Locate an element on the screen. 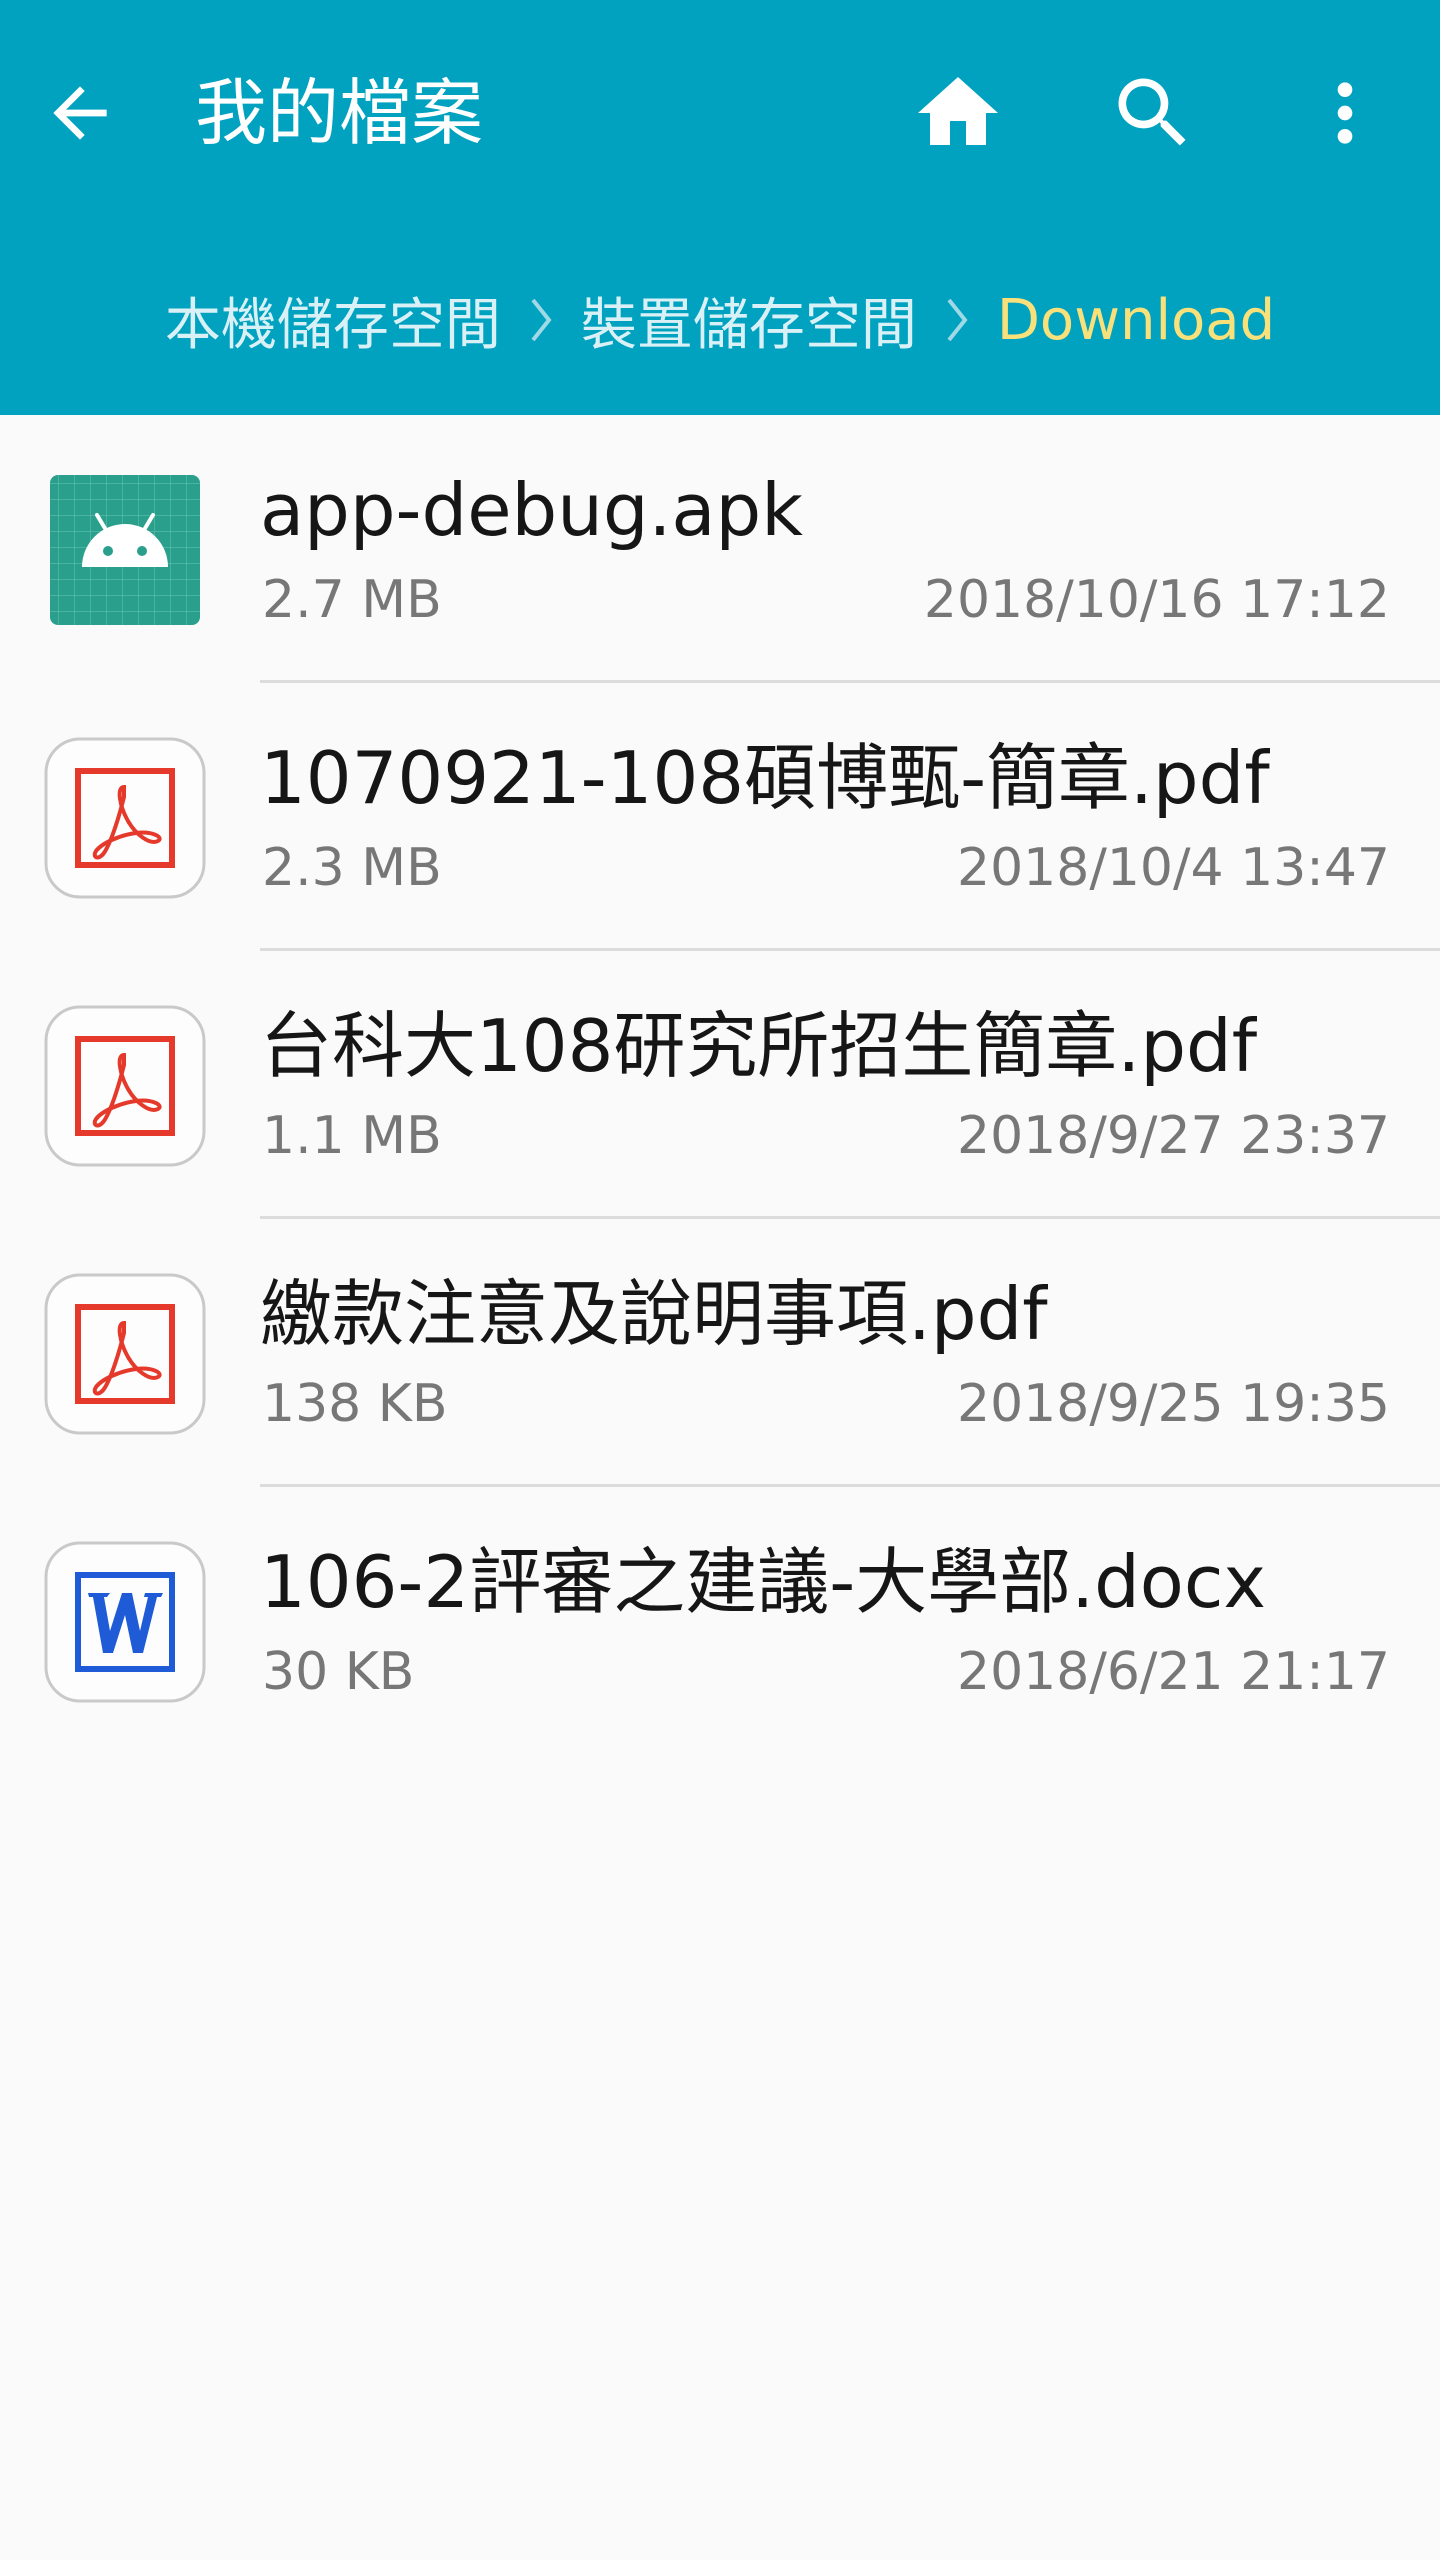 This screenshot has height=2560, width=1440. file-name: 1070921-108碩博甄-簡章.pdf is located at coordinates (765, 778).